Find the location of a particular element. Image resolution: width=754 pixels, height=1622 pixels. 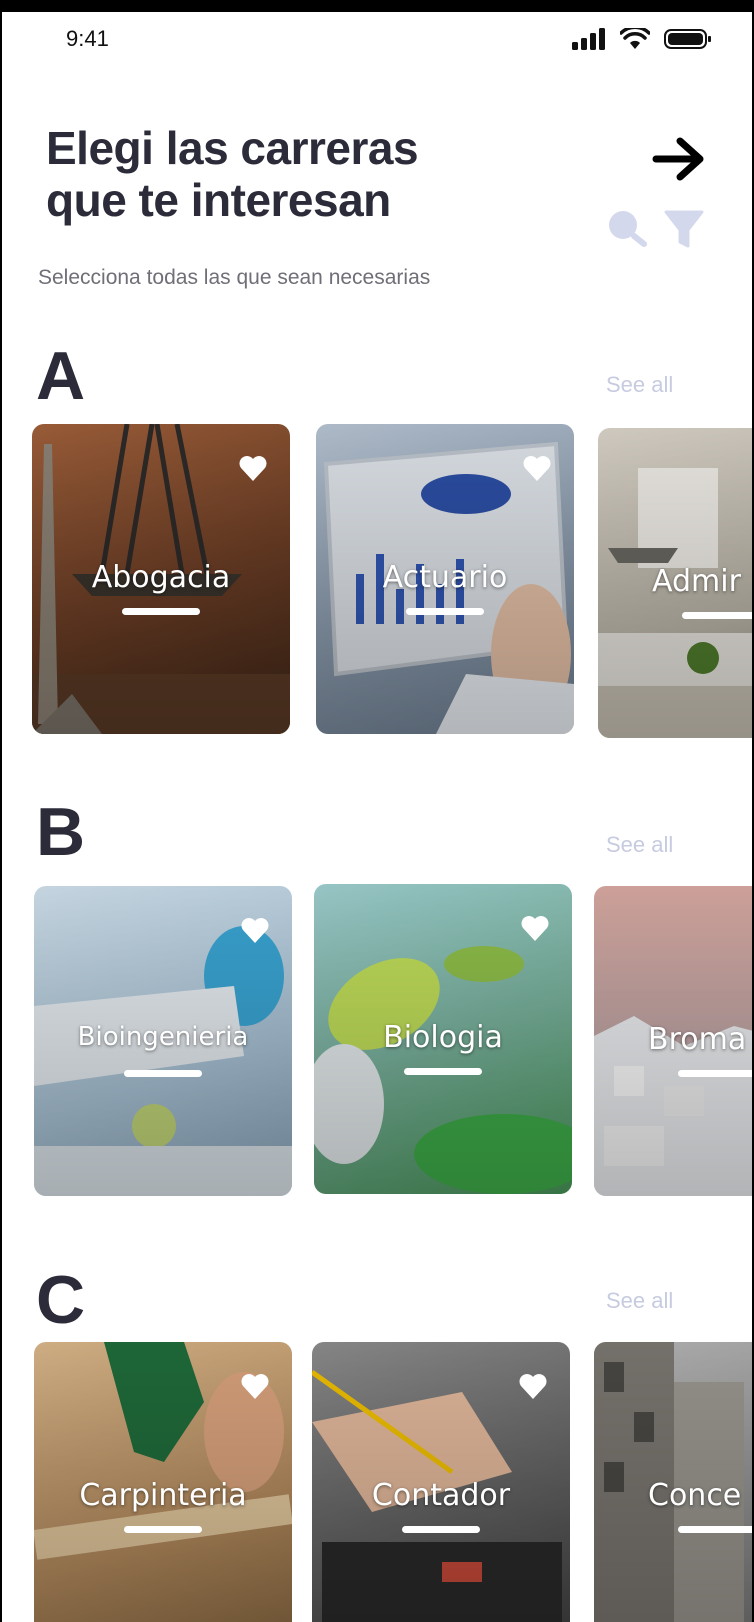

card-label: Biologia is located at coordinates (443, 1037).